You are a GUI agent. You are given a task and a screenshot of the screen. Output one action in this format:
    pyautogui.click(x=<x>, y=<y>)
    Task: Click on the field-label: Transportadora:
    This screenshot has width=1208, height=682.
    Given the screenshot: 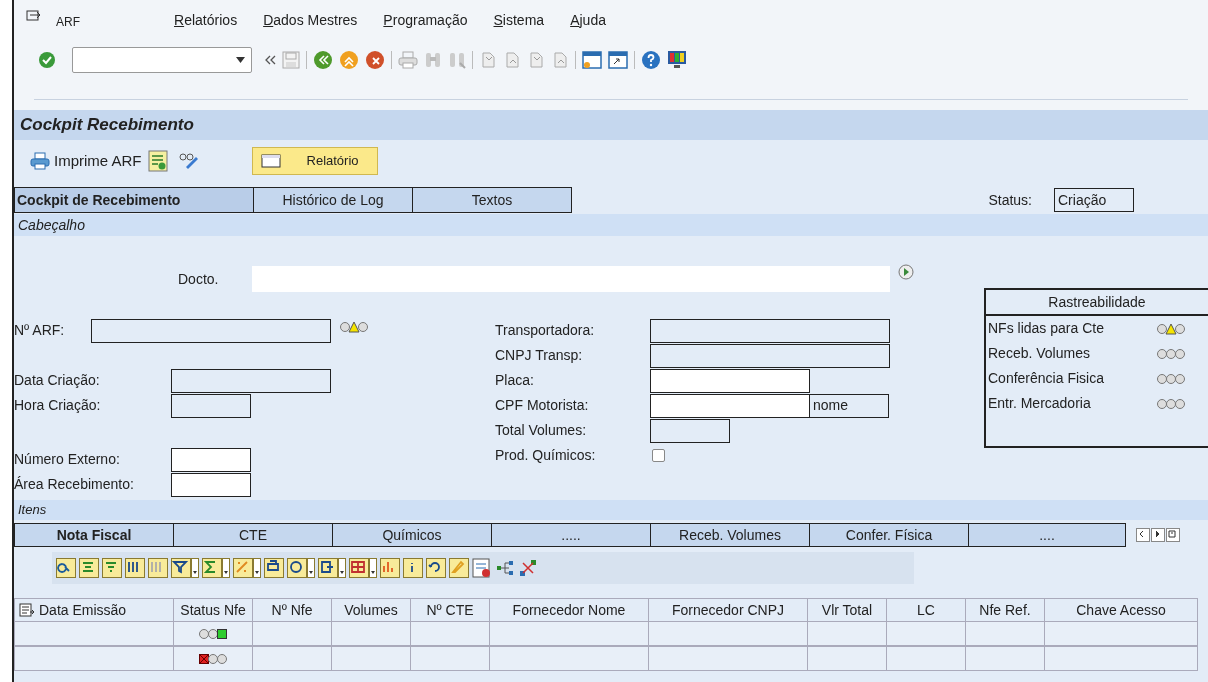 What is the action you would take?
    pyautogui.click(x=545, y=330)
    